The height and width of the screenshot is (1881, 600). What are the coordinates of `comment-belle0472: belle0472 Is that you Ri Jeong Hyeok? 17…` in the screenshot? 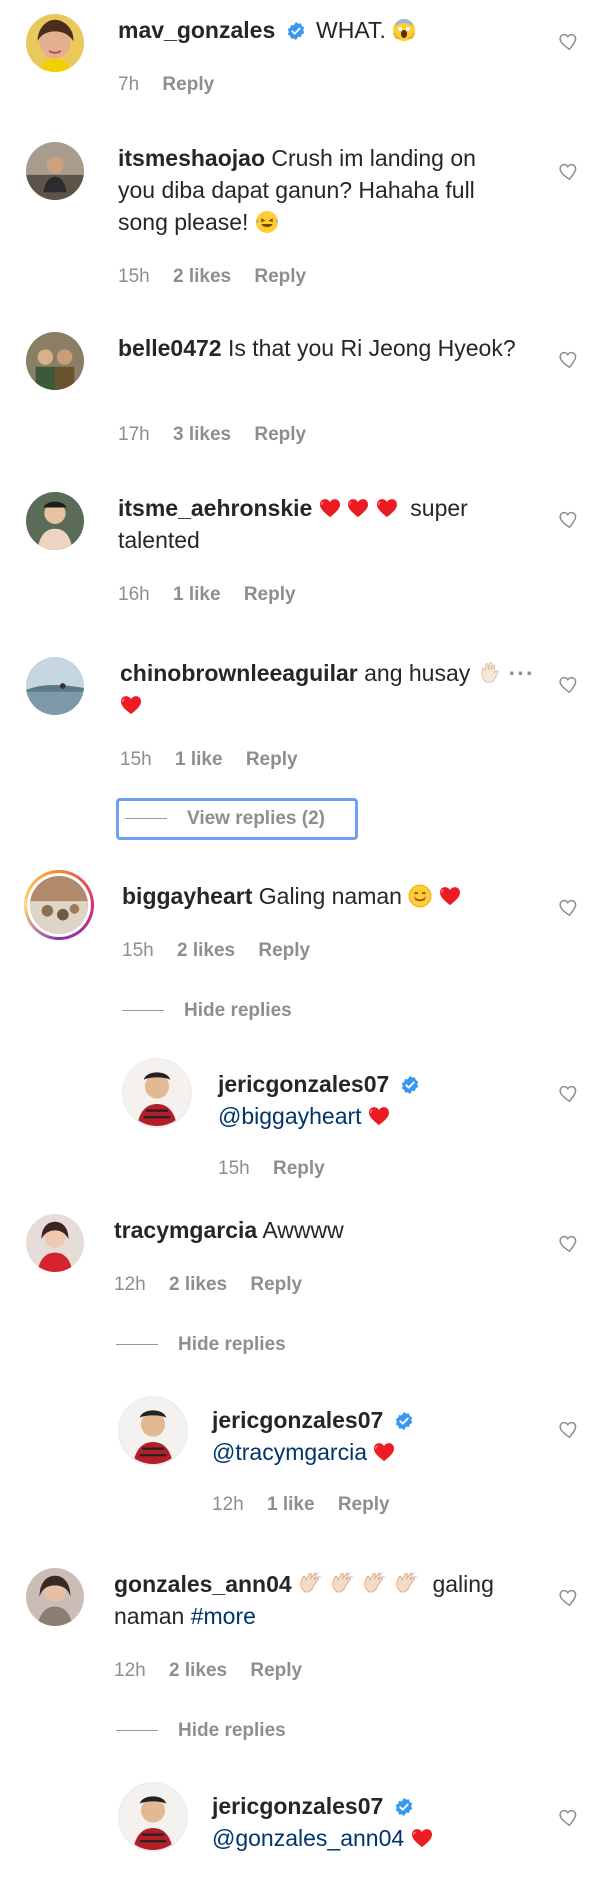 It's located at (300, 395).